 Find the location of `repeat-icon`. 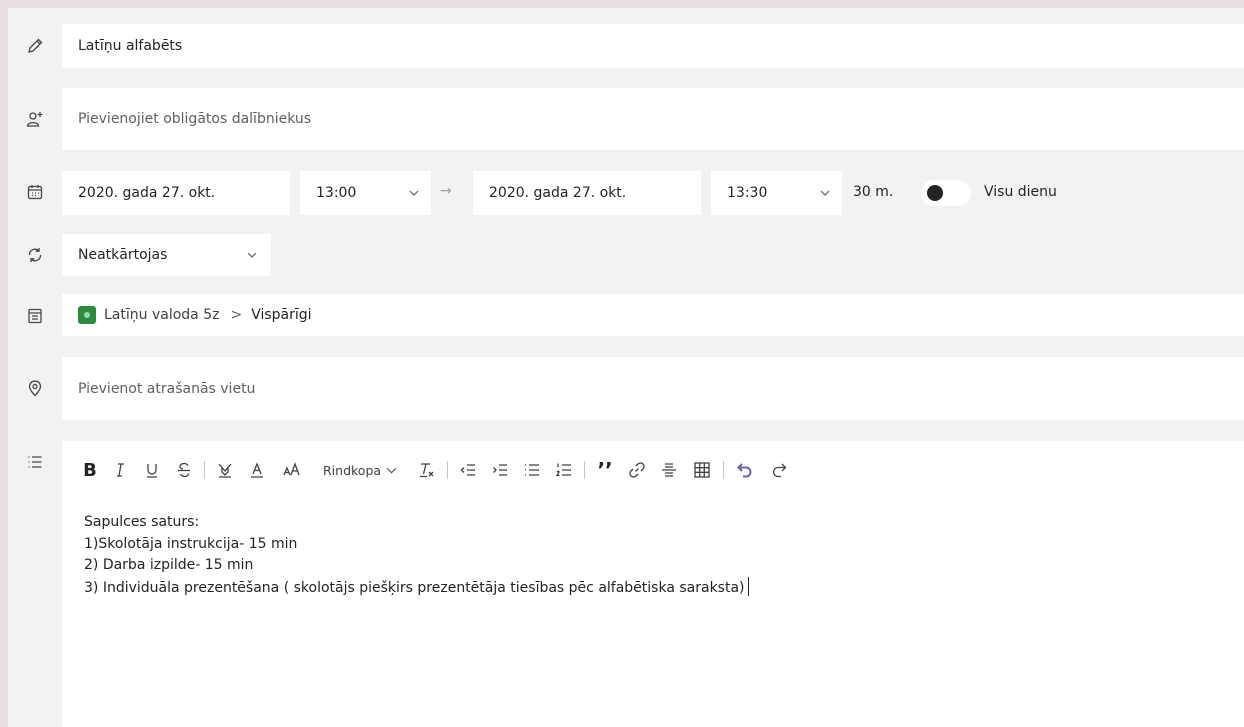

repeat-icon is located at coordinates (35, 255).